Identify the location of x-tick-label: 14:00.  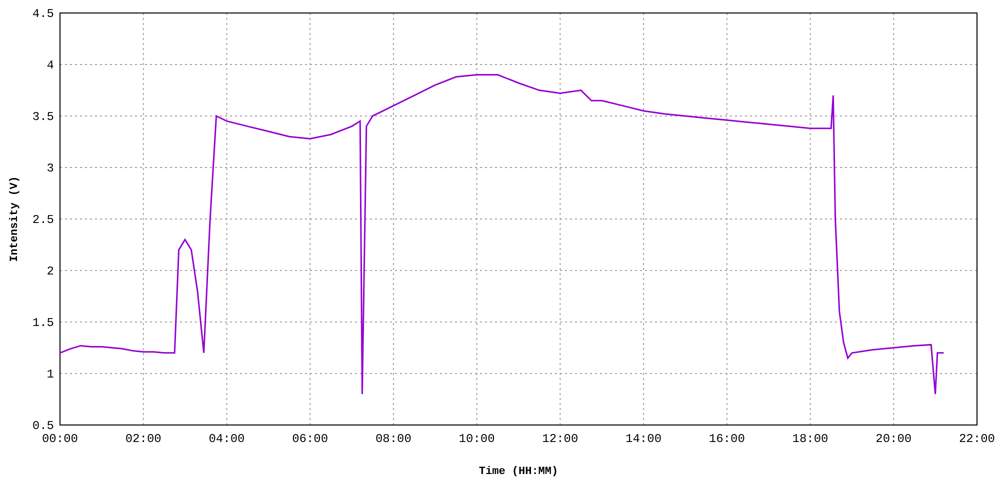
(644, 439).